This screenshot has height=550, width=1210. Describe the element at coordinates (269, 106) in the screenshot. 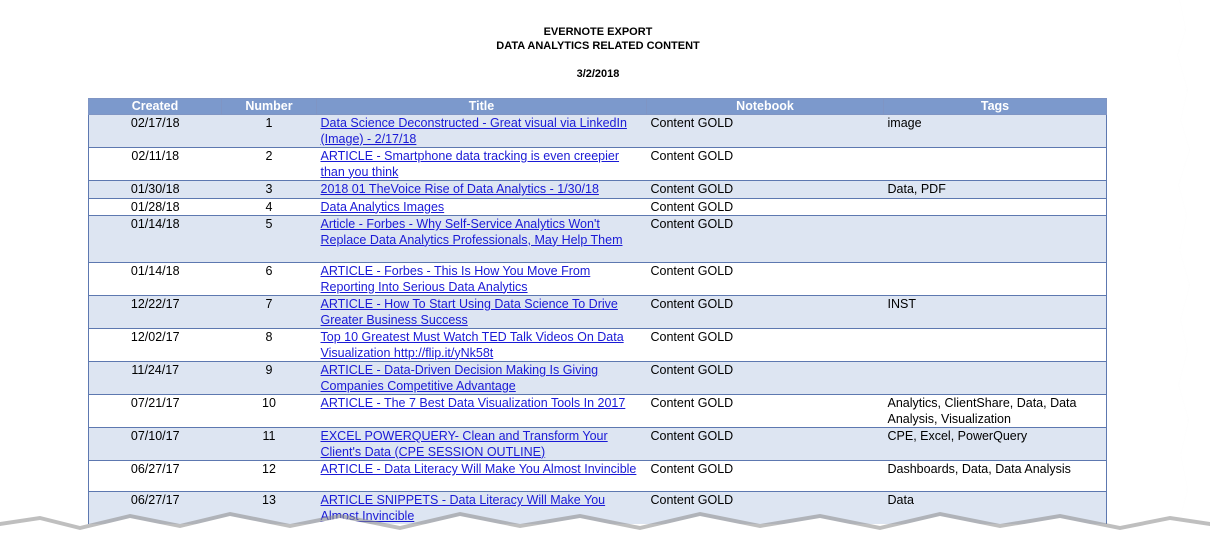

I see `column-header-number: Number` at that location.